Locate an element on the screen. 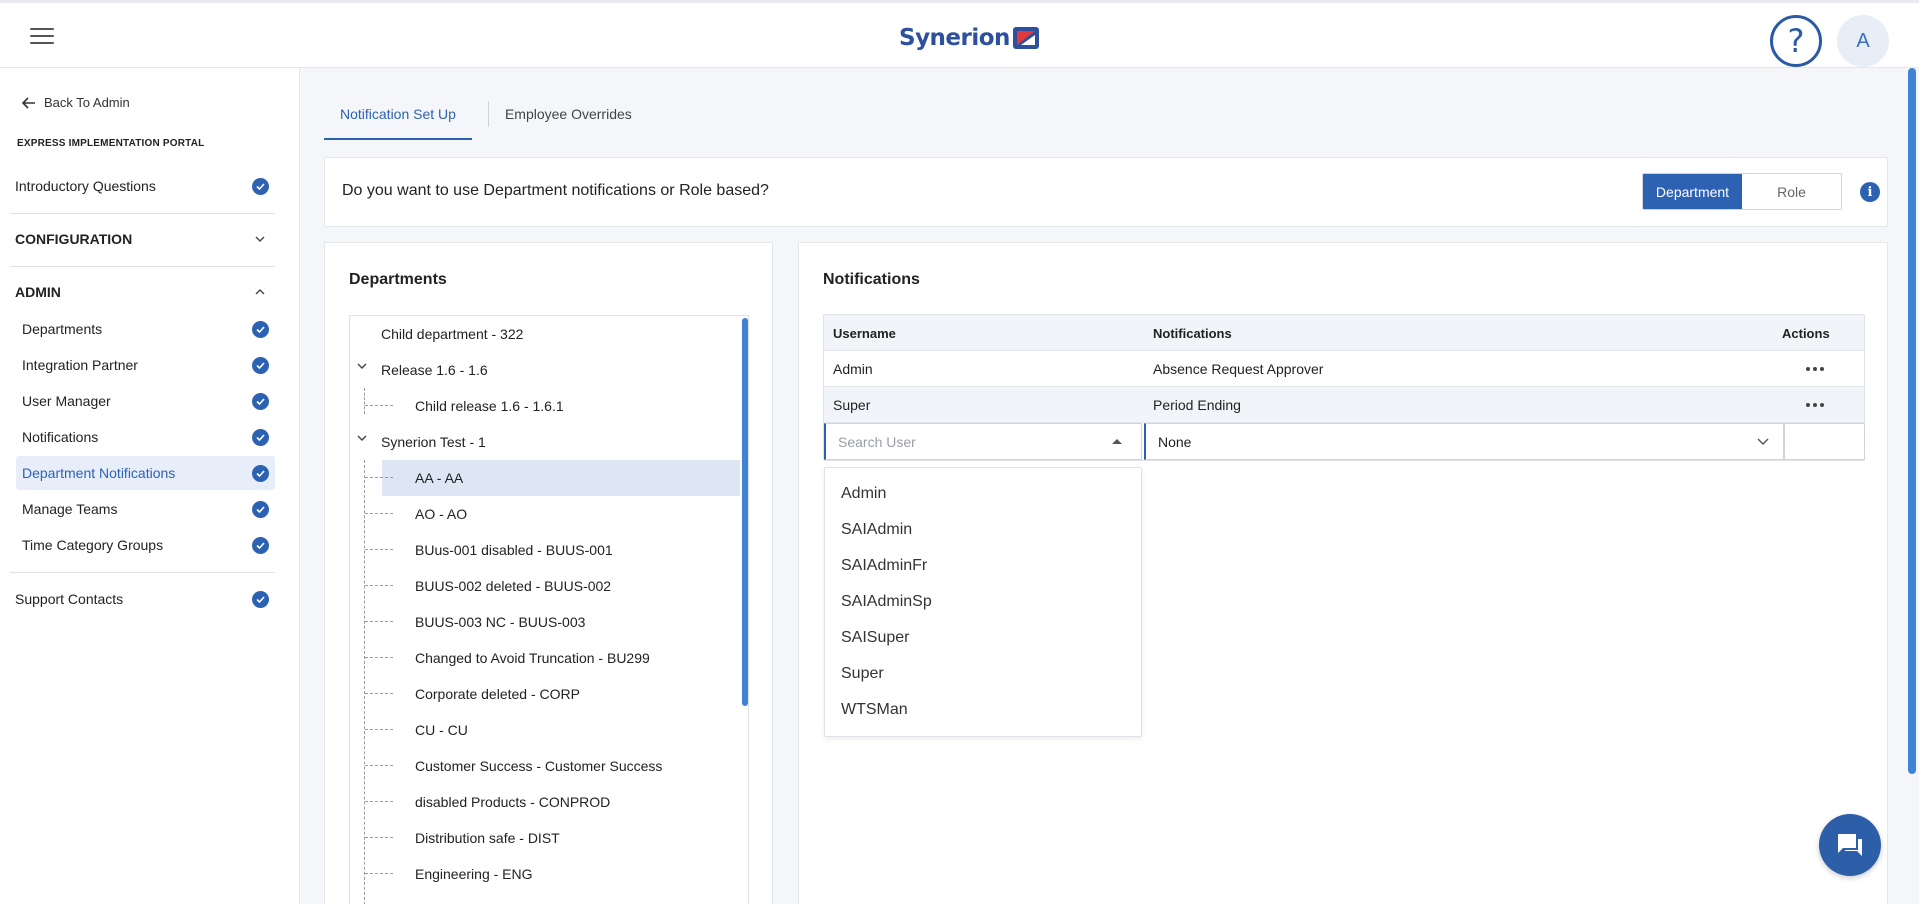 Image resolution: width=1919 pixels, height=904 pixels. tree-node: BUUS-002 deleted - BUUS-002 is located at coordinates (545, 586).